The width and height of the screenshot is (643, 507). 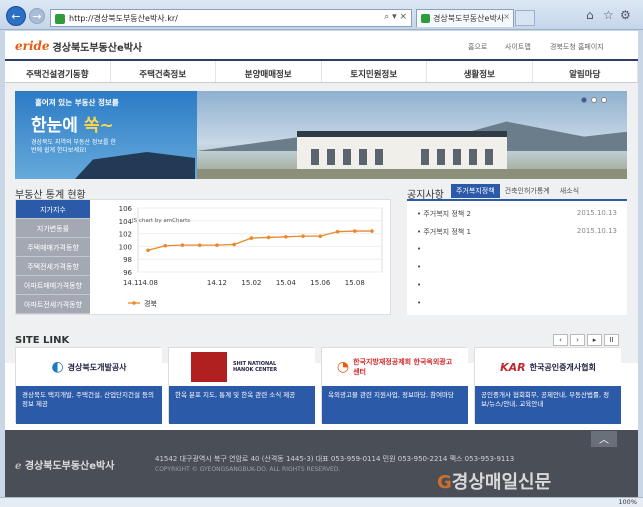 What do you see at coordinates (53, 285) in the screenshot?
I see `stats-tab-apt-sale: 아파트매매가격동향` at bounding box center [53, 285].